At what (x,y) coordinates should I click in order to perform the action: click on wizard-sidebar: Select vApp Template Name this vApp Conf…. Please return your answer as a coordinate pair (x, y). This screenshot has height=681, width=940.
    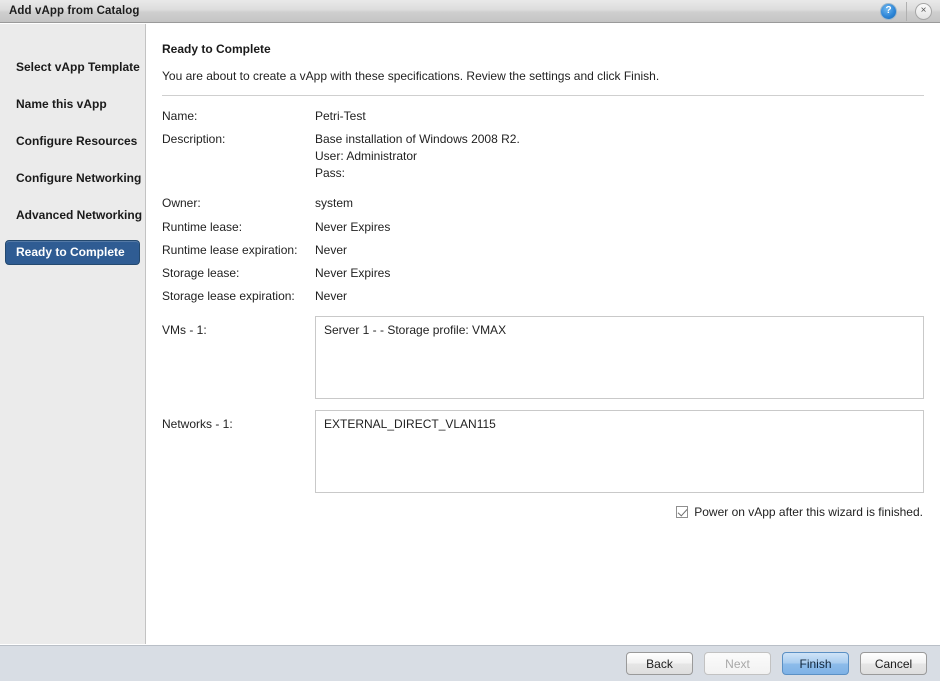
    Looking at the image, I should click on (73, 334).